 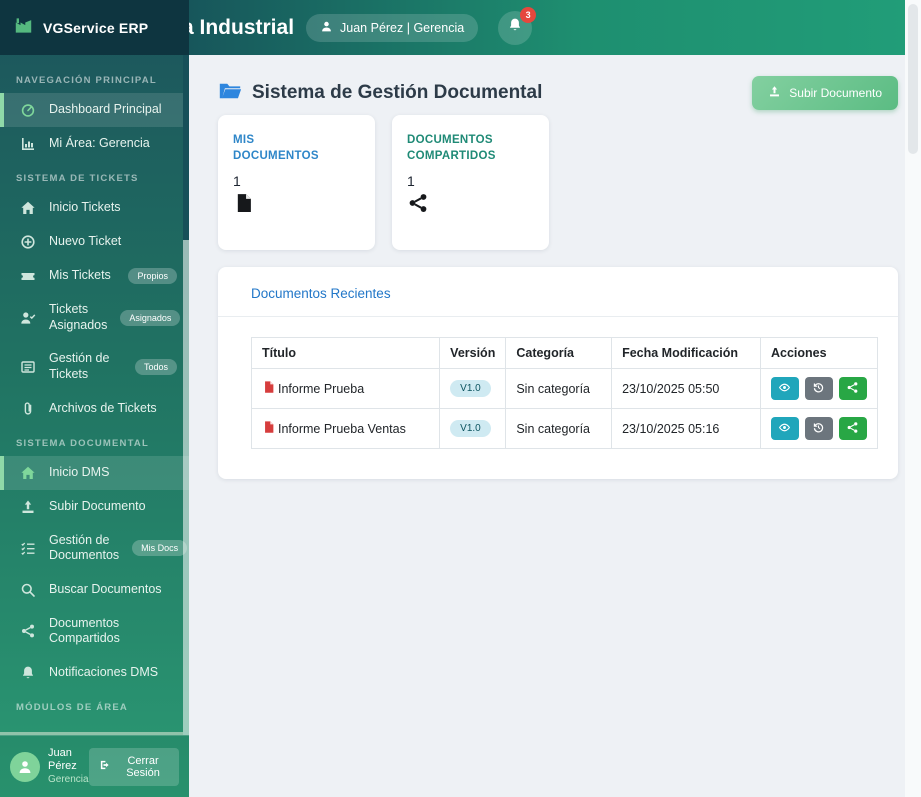 I want to click on sidebar-item-label: Buscar Documentos, so click(x=105, y=588).